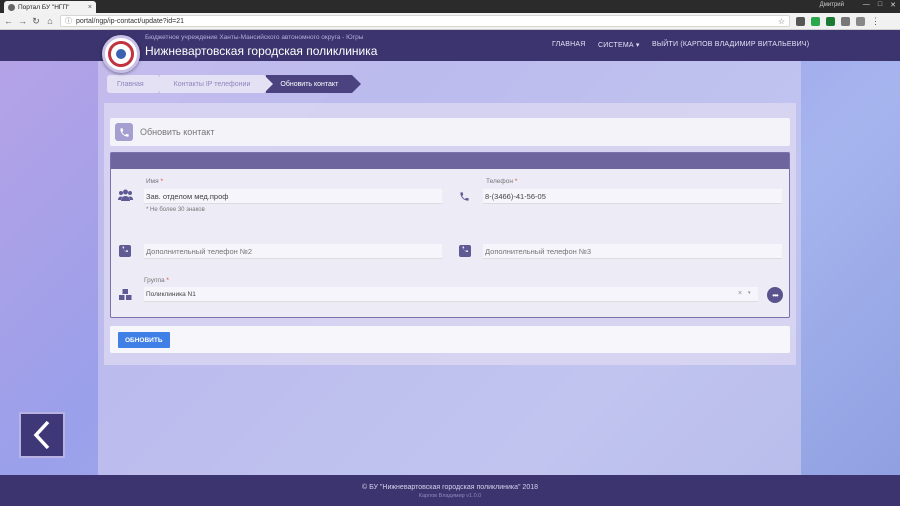 This screenshot has height=506, width=900. I want to click on name-input: Зав. отделом мед.проф, so click(293, 196).